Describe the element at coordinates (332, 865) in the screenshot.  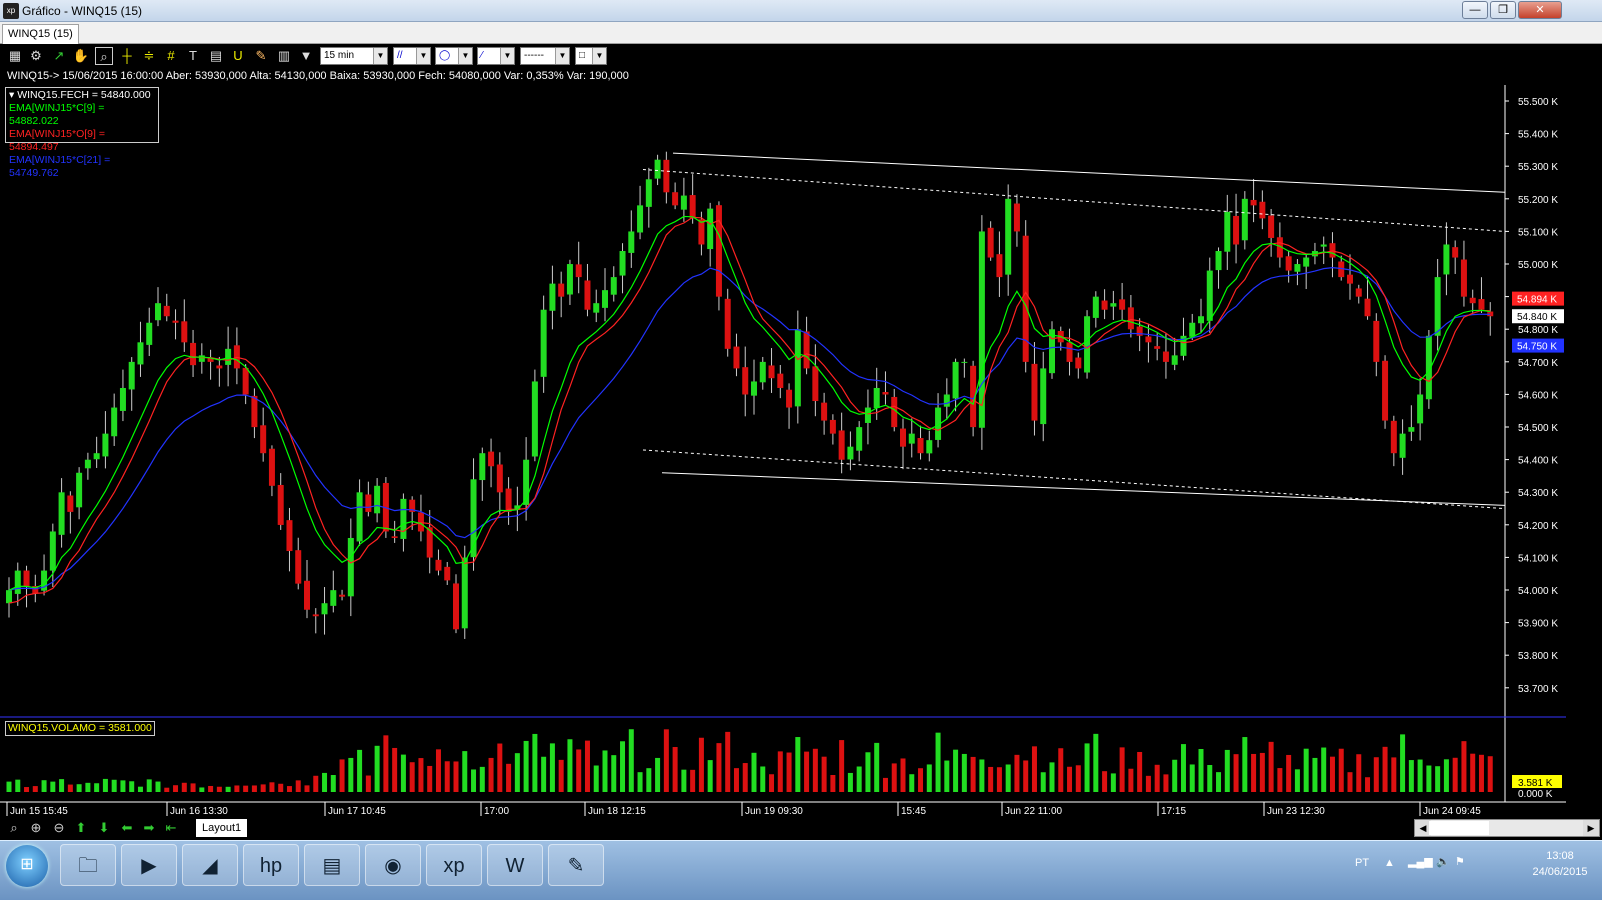
I see `presentation-icon: ▤` at that location.